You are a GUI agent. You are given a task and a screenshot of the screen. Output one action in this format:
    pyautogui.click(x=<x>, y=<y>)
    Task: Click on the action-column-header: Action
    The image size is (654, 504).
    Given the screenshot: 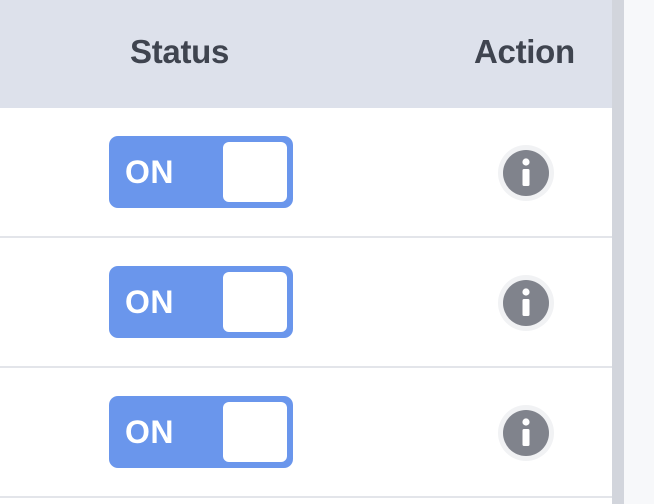 What is the action you would take?
    pyautogui.click(x=524, y=51)
    